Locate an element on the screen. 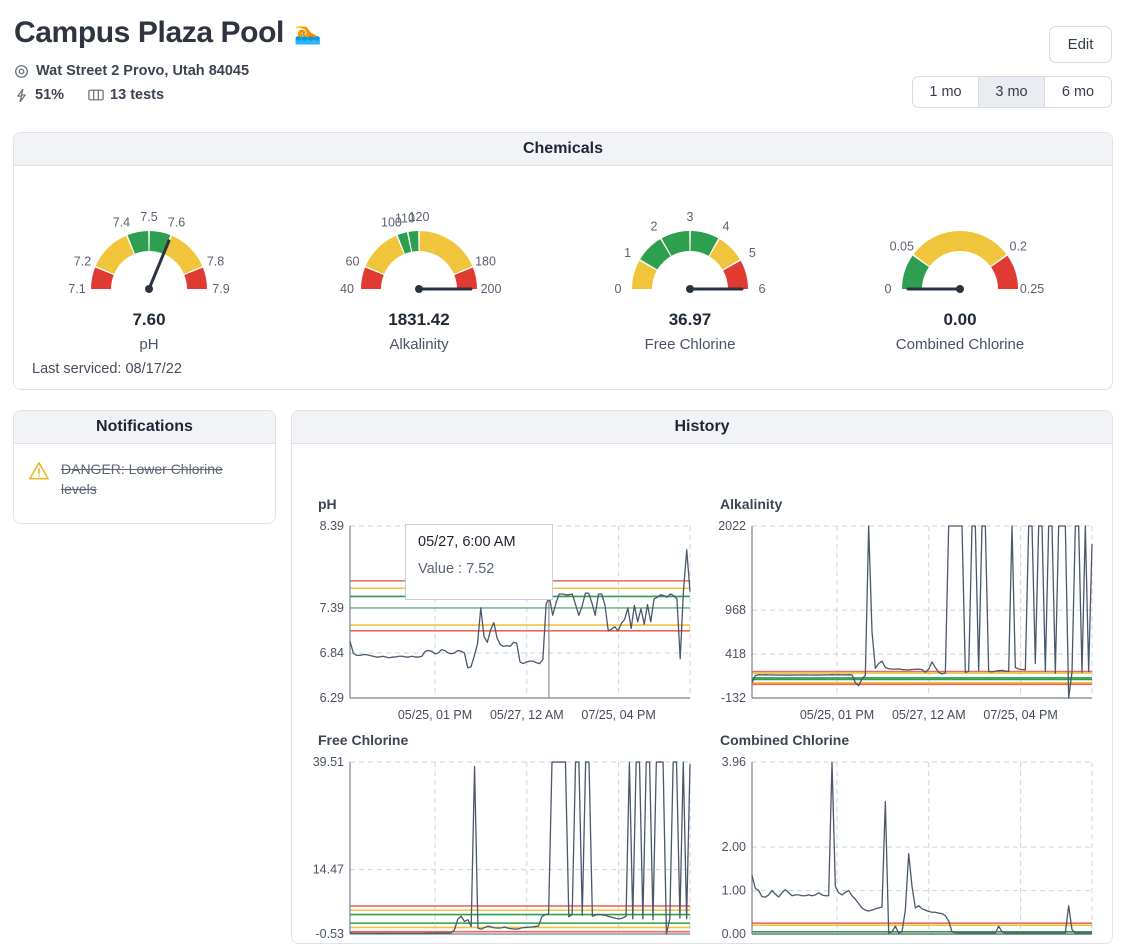 The width and height of the screenshot is (1126, 949). chart-title: Combined Chlorine is located at coordinates (785, 740).